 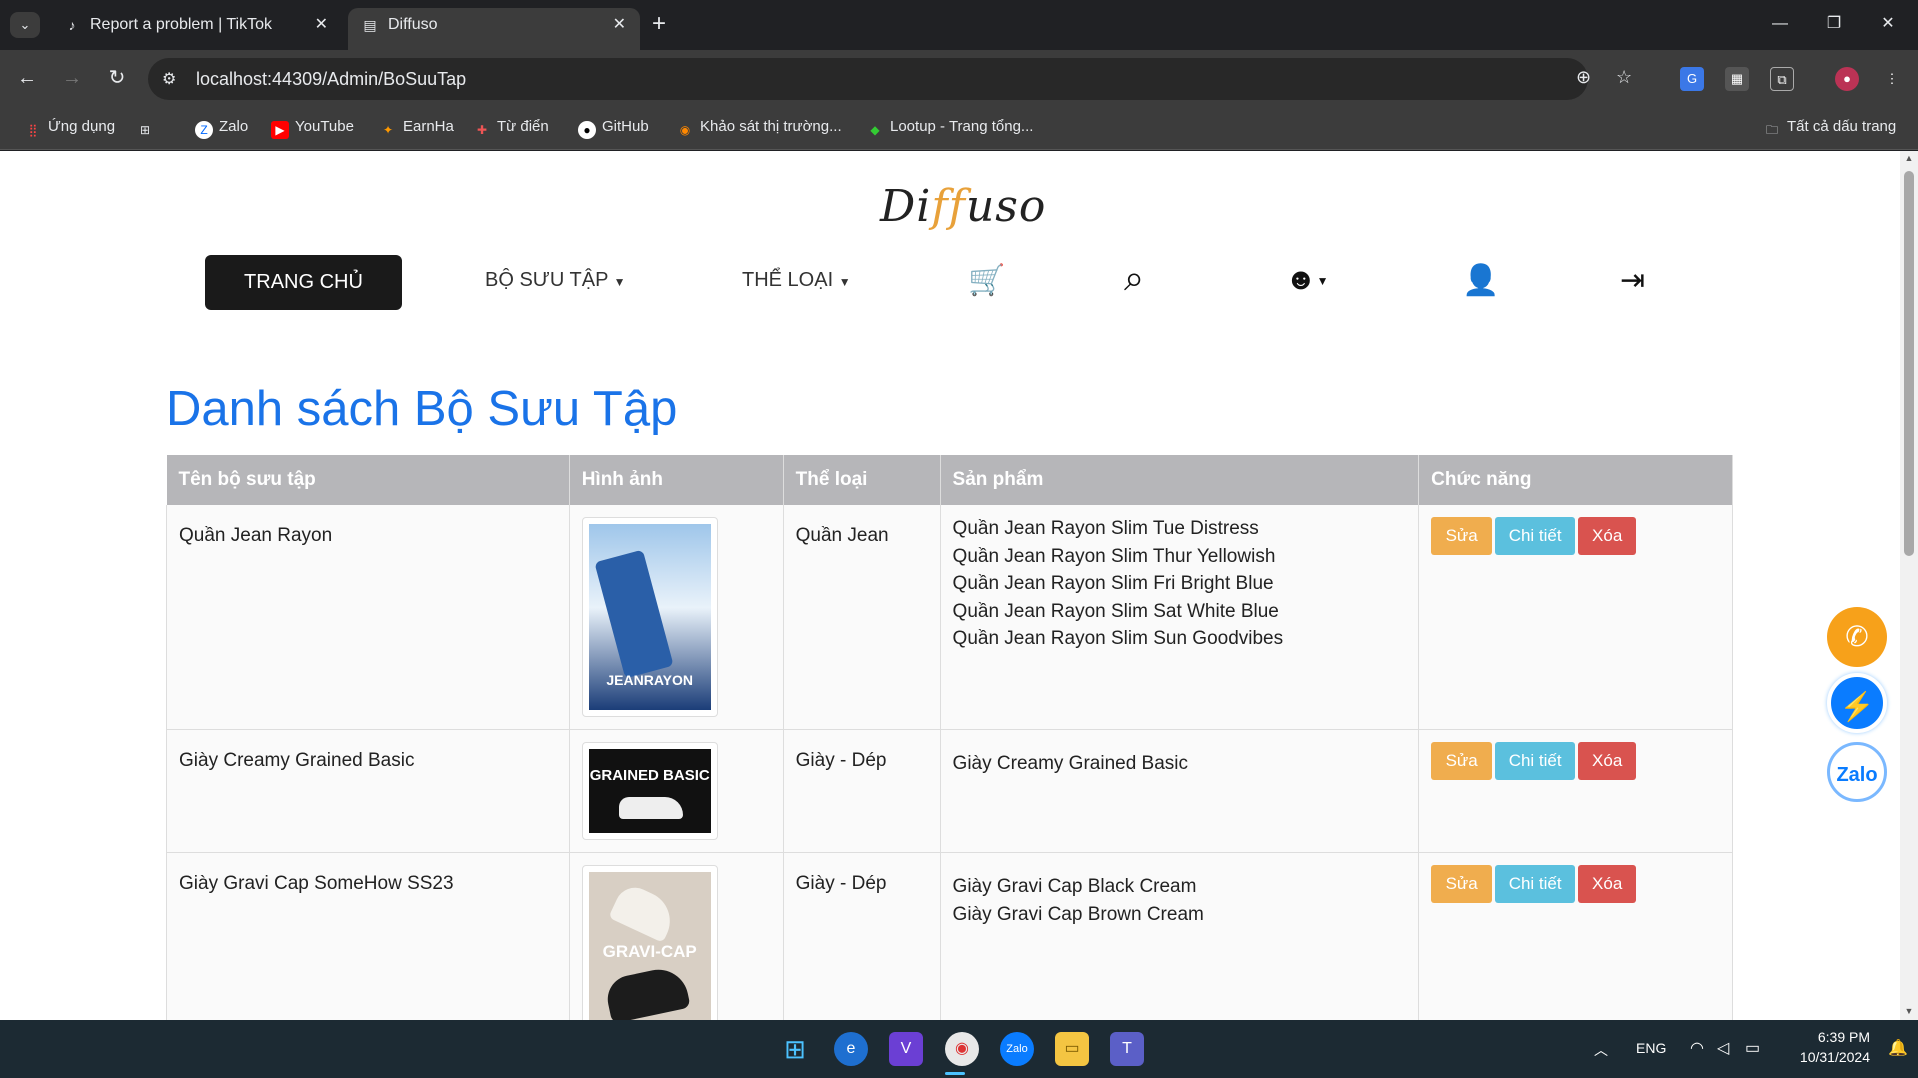 What do you see at coordinates (1909, 1011) in the screenshot?
I see `scroll-down-icon: ▼` at bounding box center [1909, 1011].